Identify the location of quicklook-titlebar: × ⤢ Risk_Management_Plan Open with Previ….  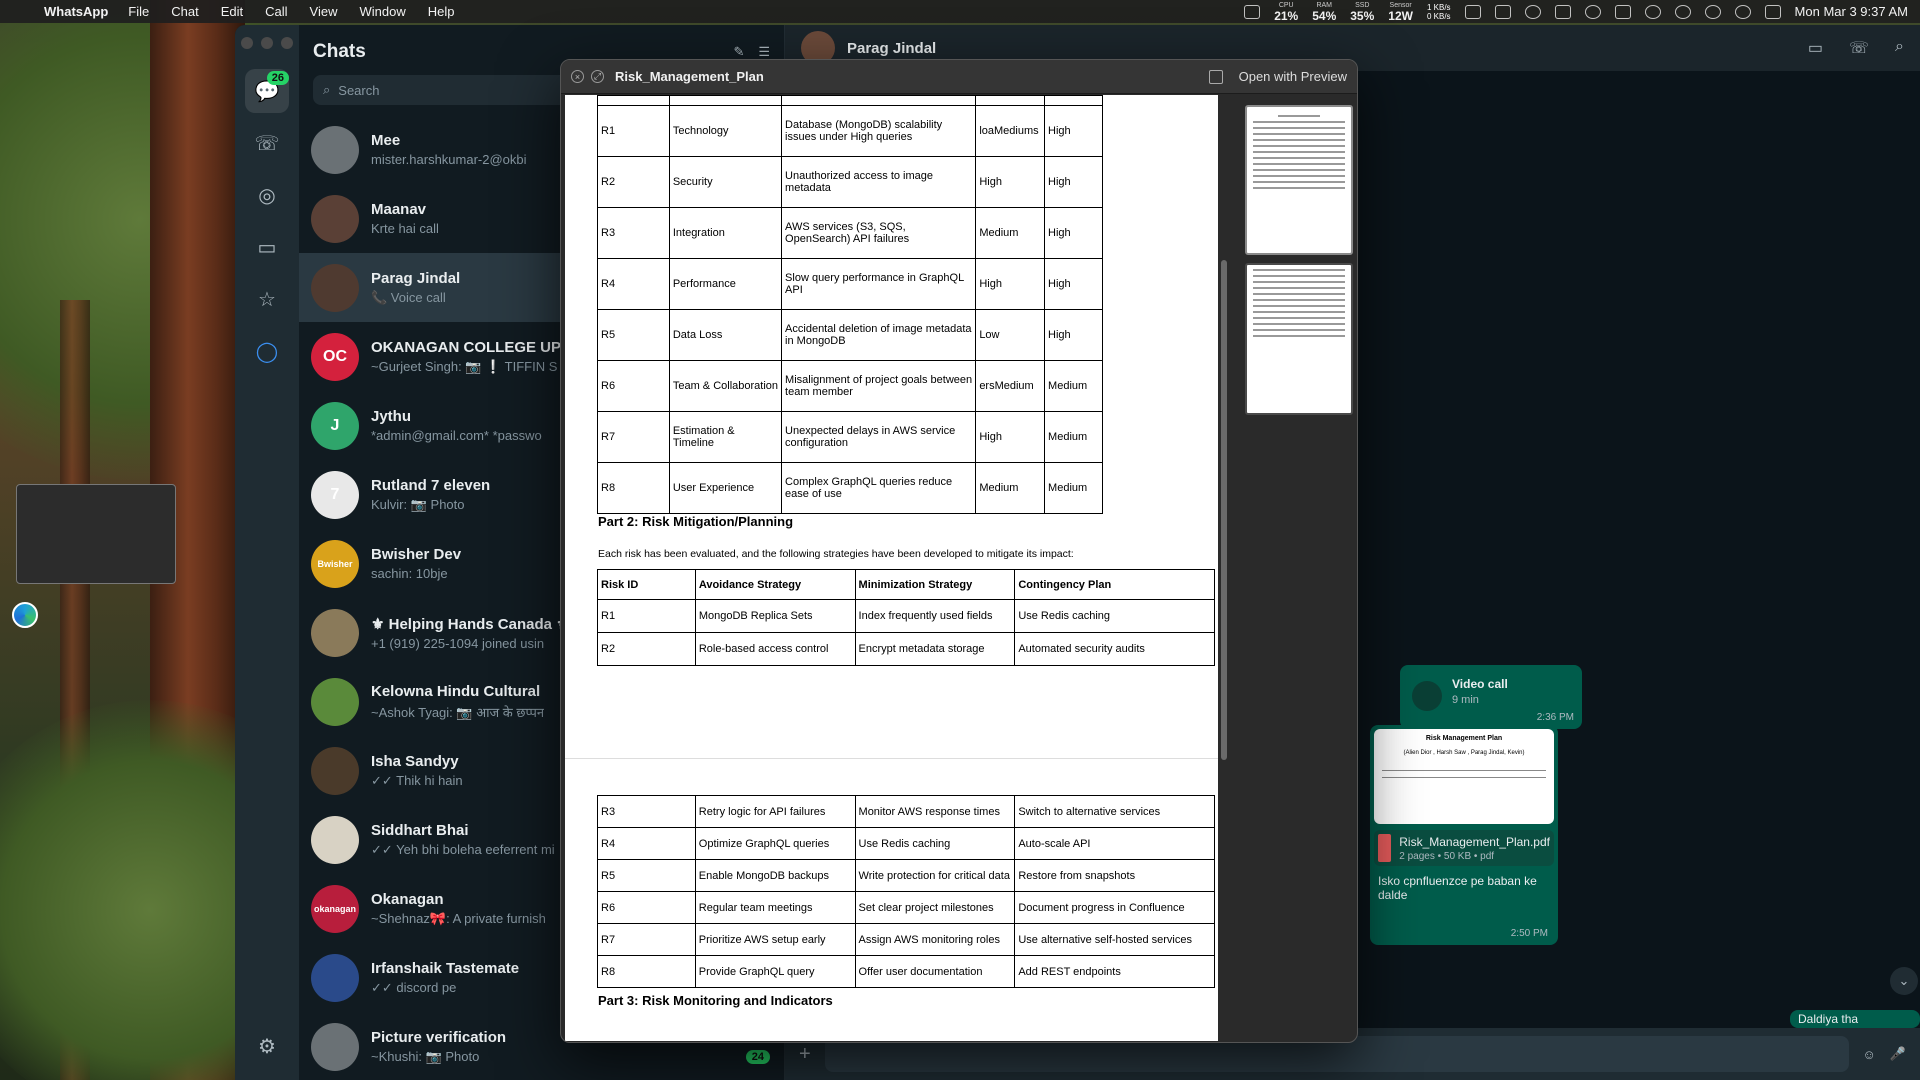
(959, 77).